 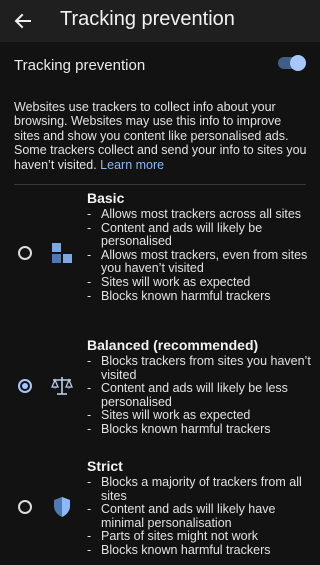 I want to click on app-bar: Tracking prevention, so click(x=160, y=21).